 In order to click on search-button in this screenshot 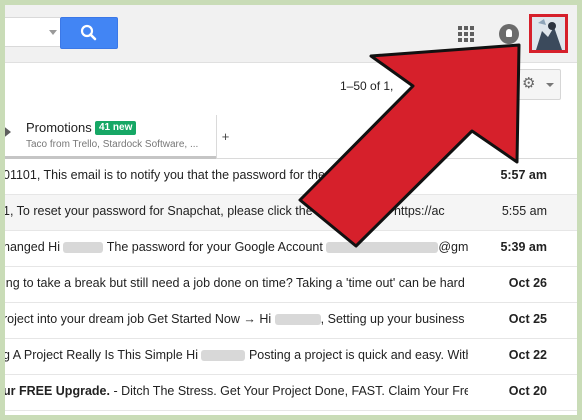, I will do `click(89, 33)`.